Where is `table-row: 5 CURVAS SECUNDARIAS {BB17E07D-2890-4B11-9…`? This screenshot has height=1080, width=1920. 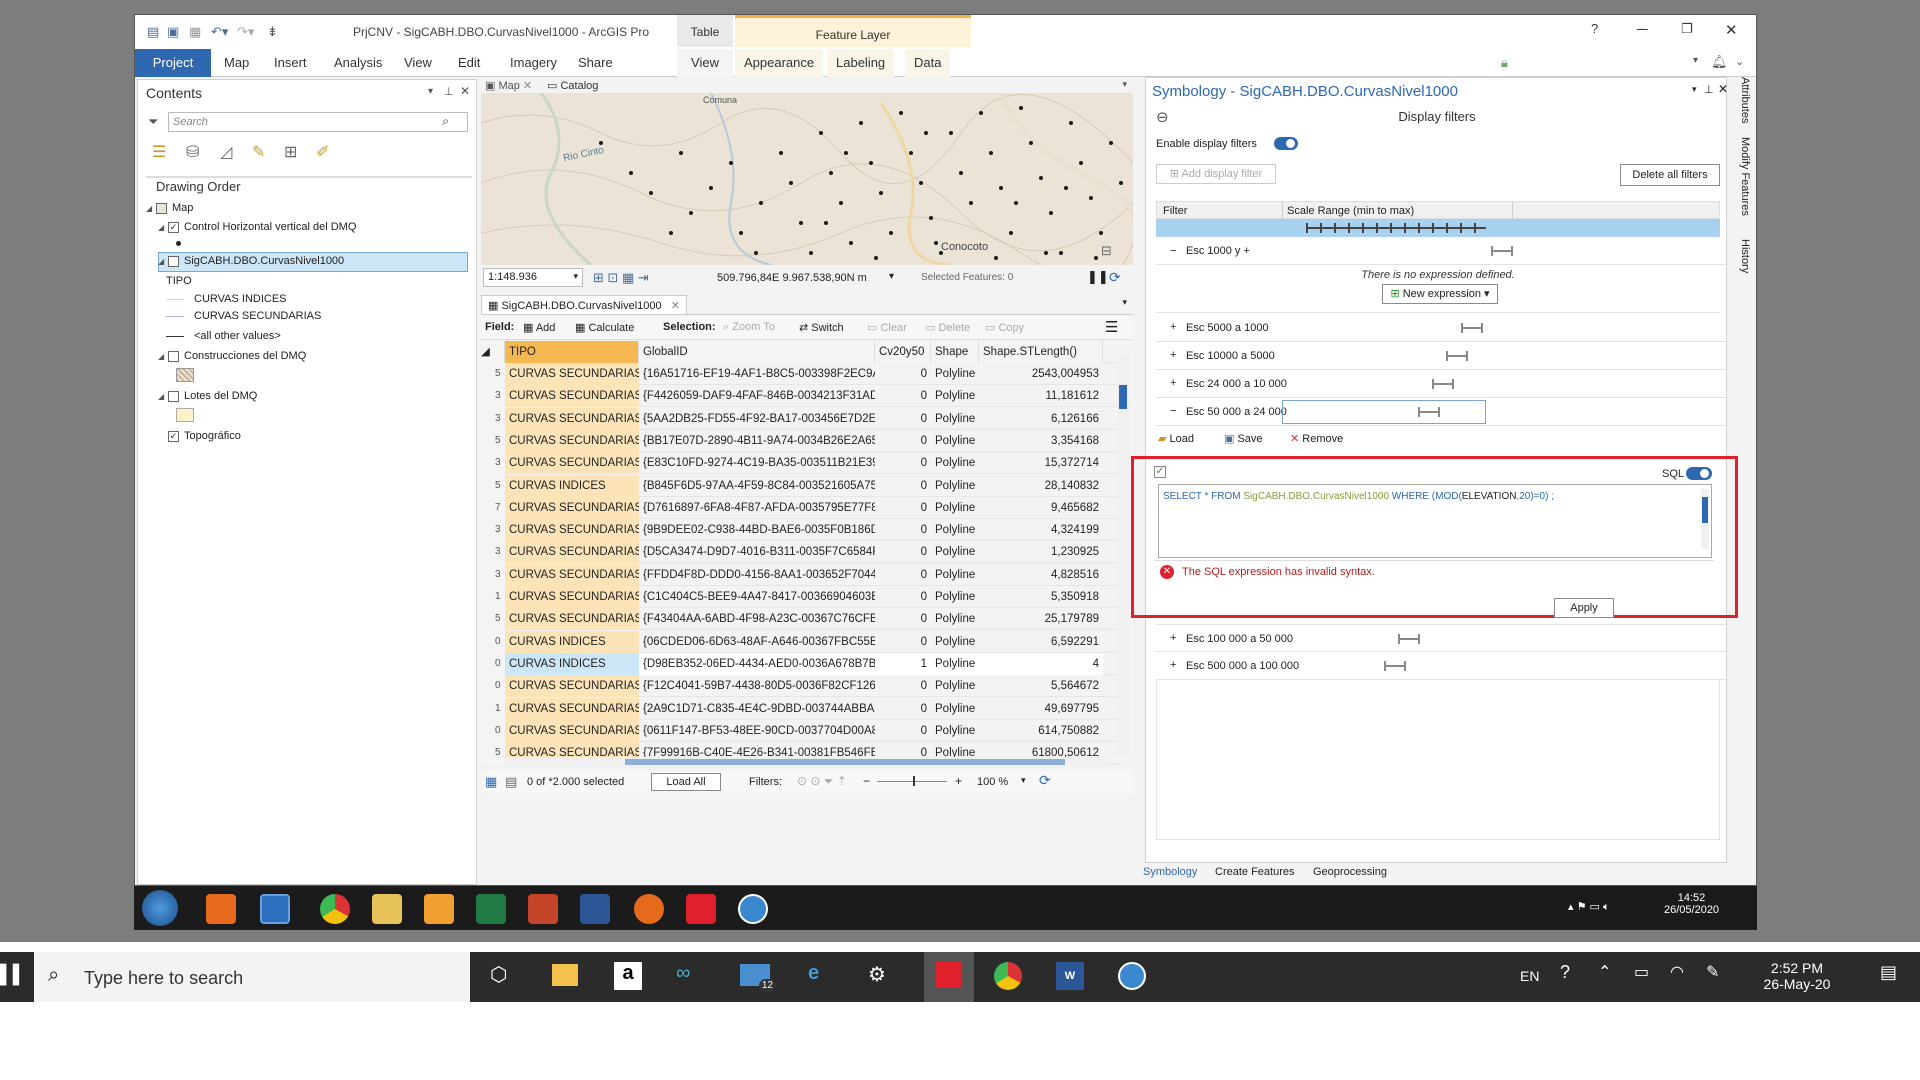 table-row: 5 CURVAS SECUNDARIAS {BB17E07D-2890-4B11-9… is located at coordinates (801, 440).